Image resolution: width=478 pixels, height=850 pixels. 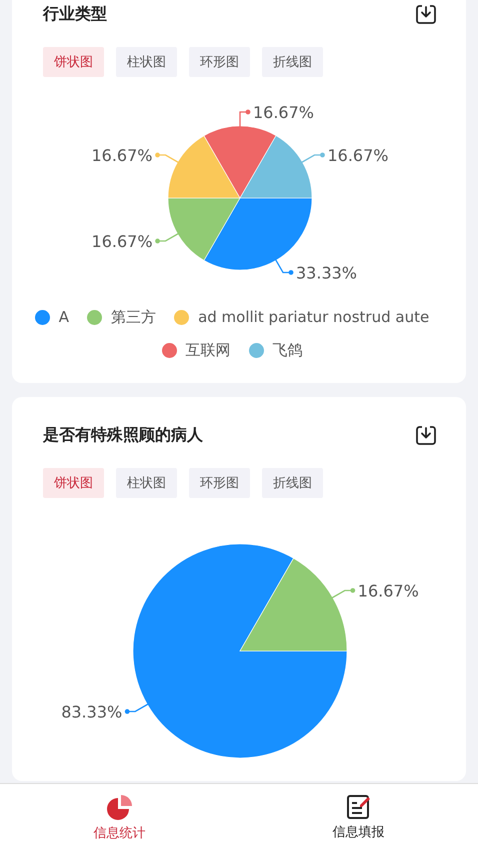 I want to click on nav-tab: 信息统计, so click(x=119, y=817).